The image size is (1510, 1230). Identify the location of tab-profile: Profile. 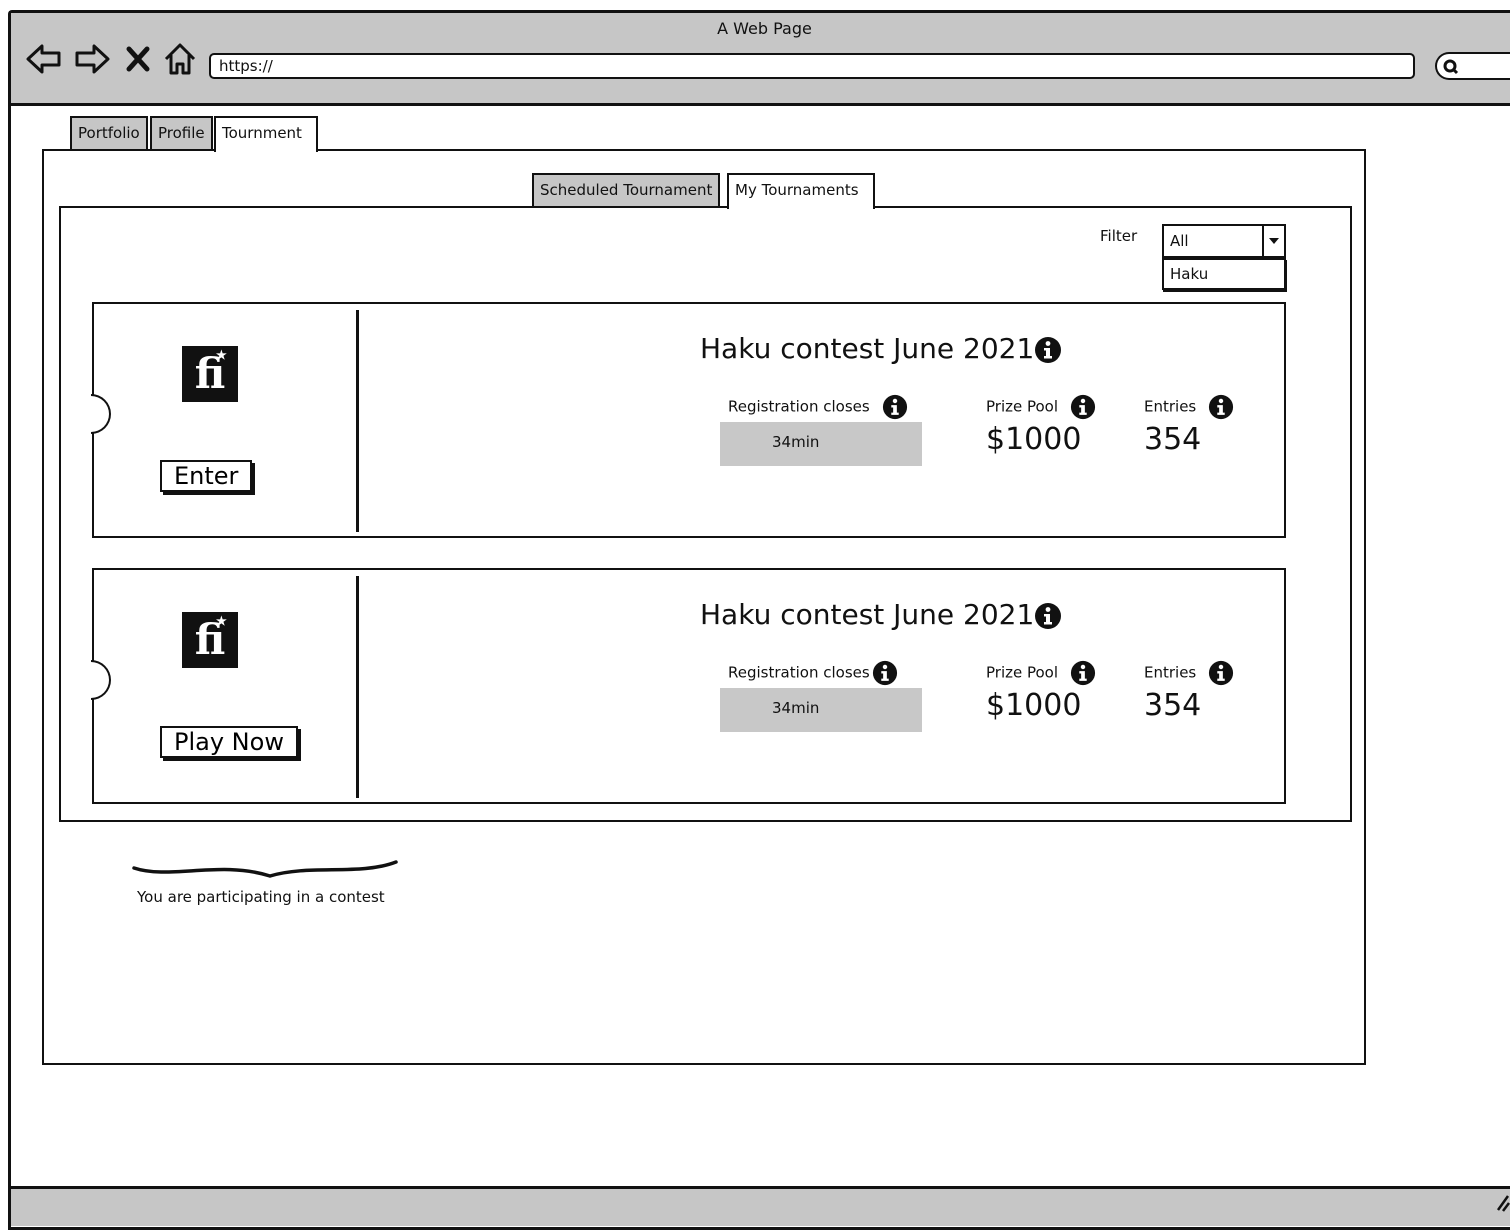
(181, 133).